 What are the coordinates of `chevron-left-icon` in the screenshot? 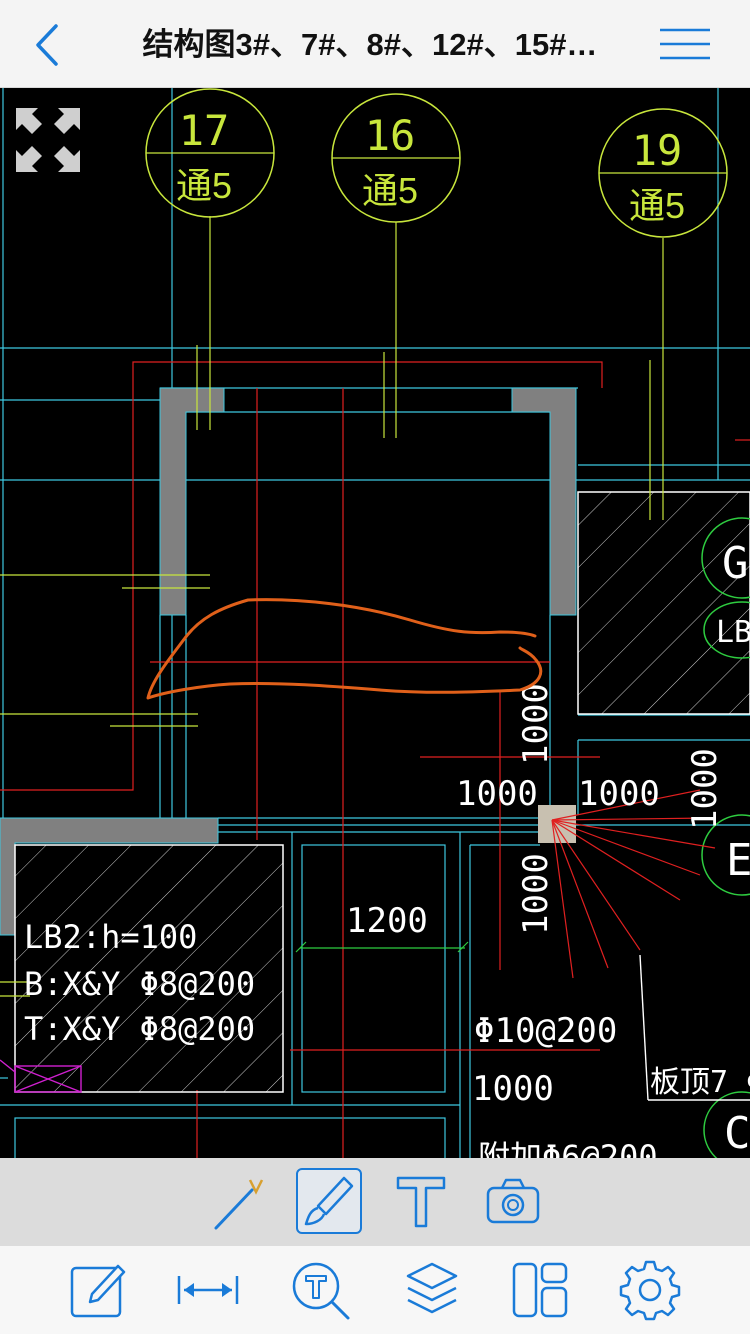 It's located at (47, 45).